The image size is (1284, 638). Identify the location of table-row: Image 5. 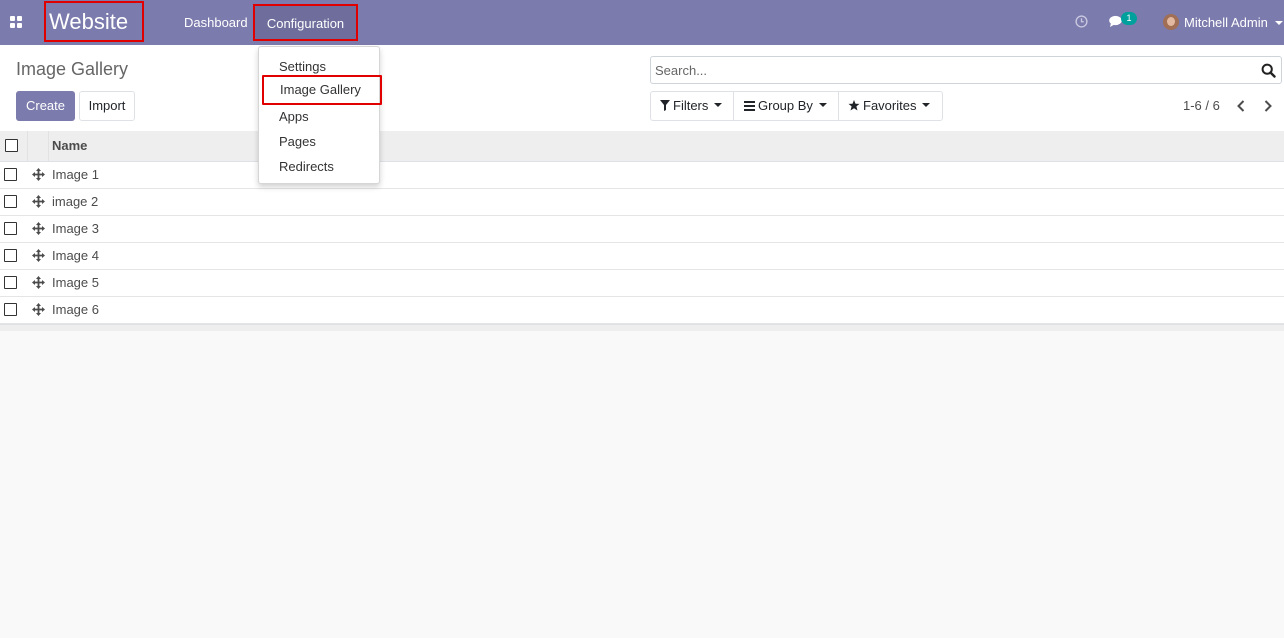
(642, 283).